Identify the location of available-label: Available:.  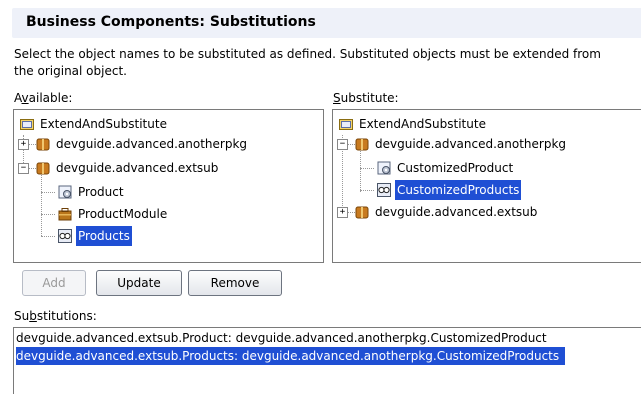
(43, 98).